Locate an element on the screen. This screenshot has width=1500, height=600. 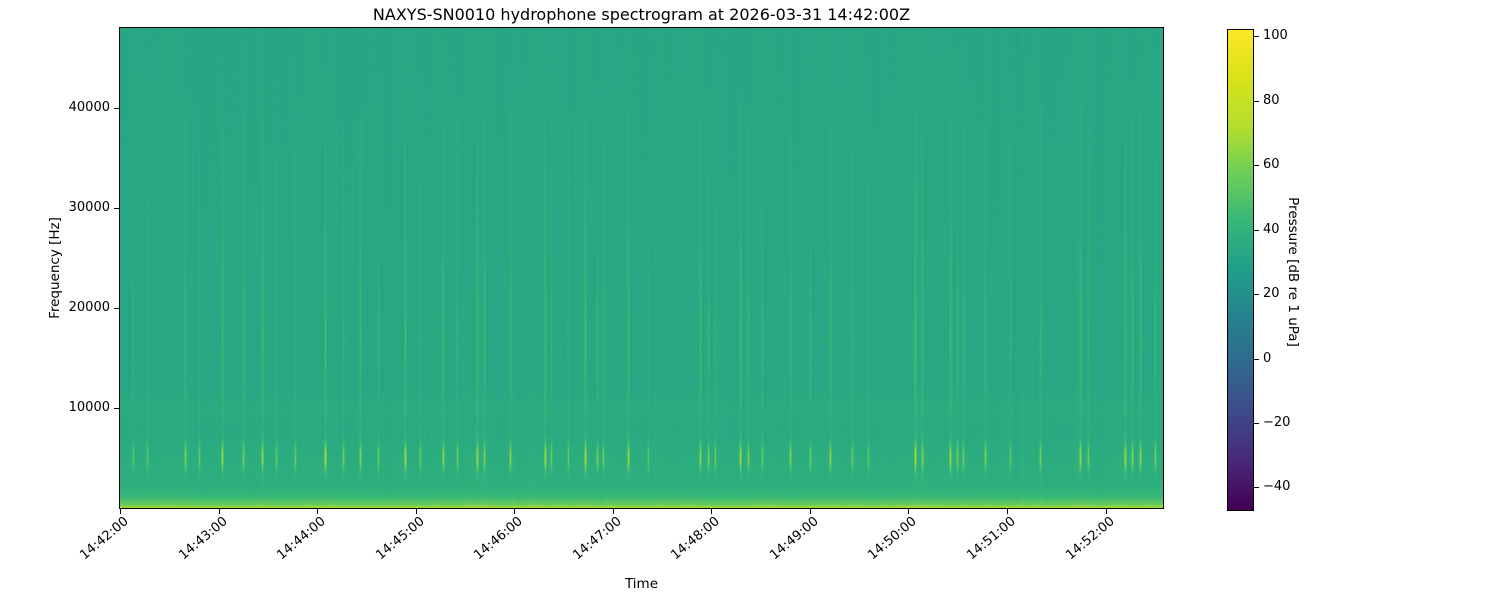
colorbar-tick-label: 100 is located at coordinates (1275, 36).